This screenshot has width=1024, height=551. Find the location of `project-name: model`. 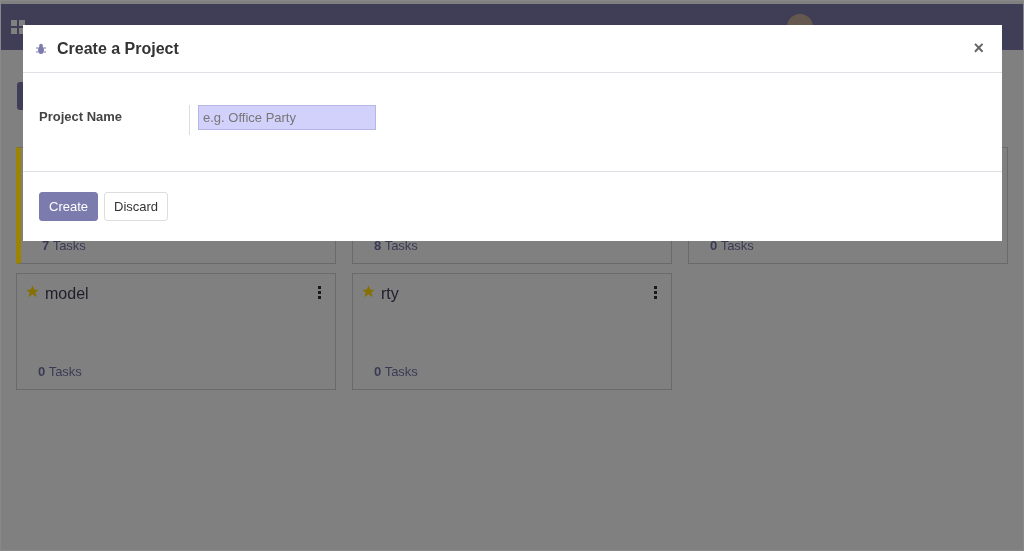

project-name: model is located at coordinates (67, 293).